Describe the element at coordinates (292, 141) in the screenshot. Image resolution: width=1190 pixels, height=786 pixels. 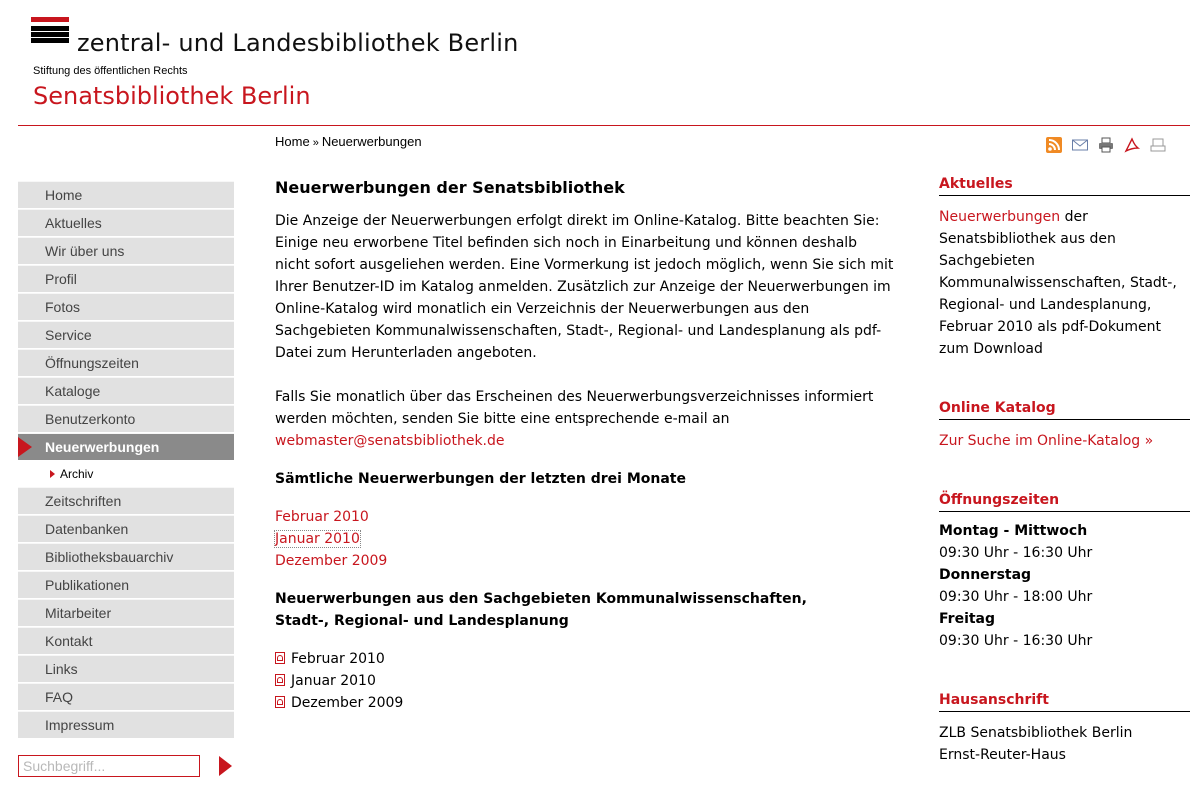
I see `breadcrumb-home: Home` at that location.